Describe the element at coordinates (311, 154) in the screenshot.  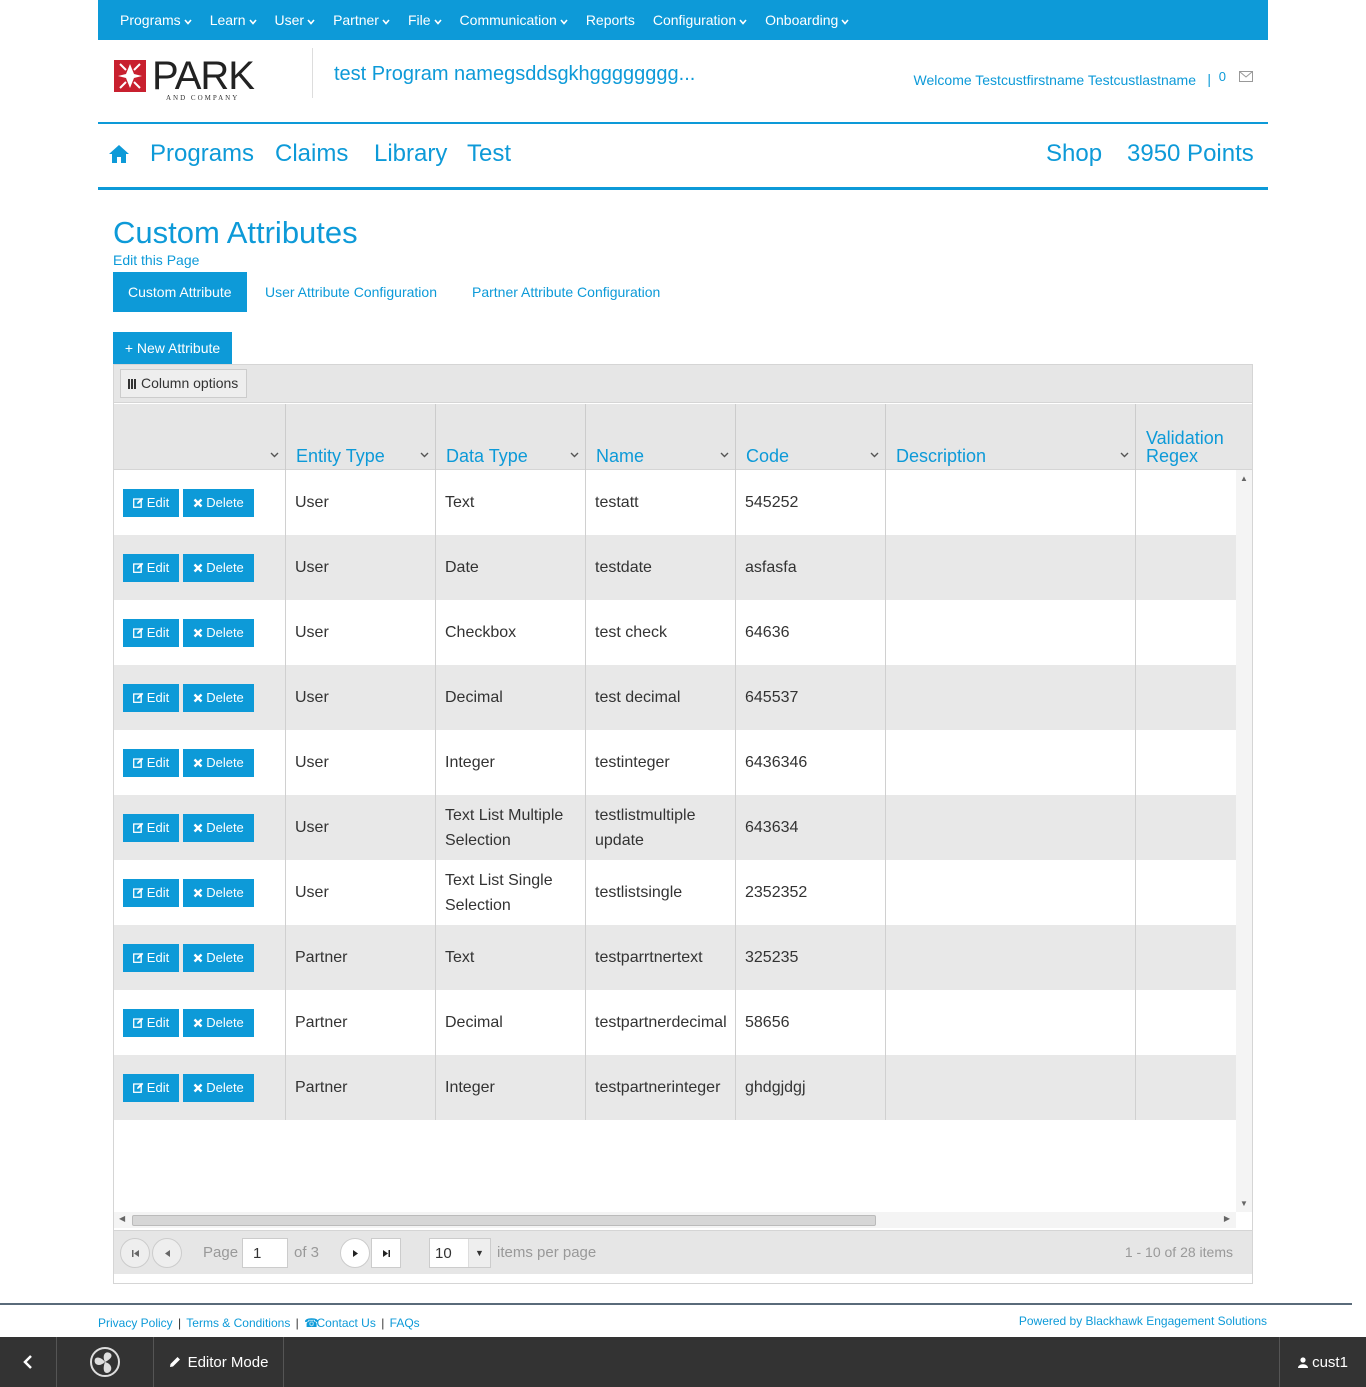
I see `nav-claims: Claims` at that location.